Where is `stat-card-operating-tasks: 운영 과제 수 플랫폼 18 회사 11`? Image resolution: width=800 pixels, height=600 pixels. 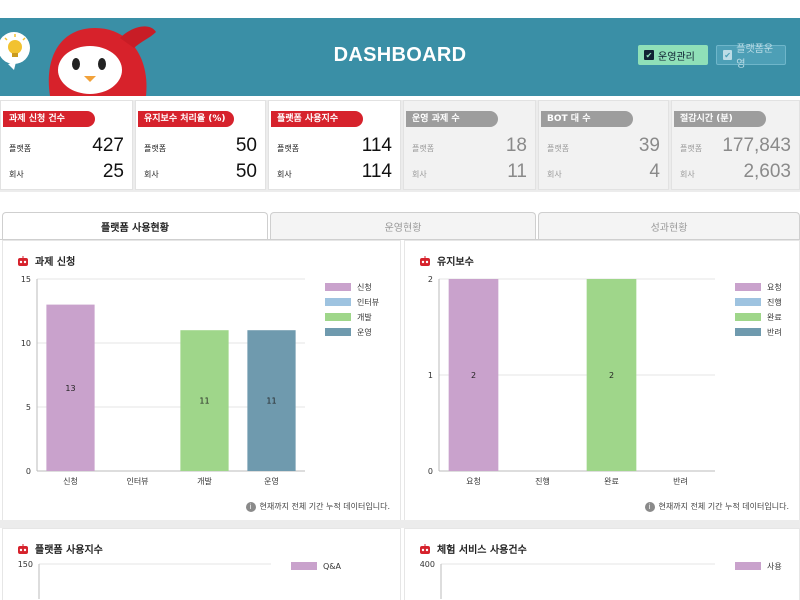
stat-card-operating-tasks: 운영 과제 수 플랫폼 18 회사 11 is located at coordinates (469, 145).